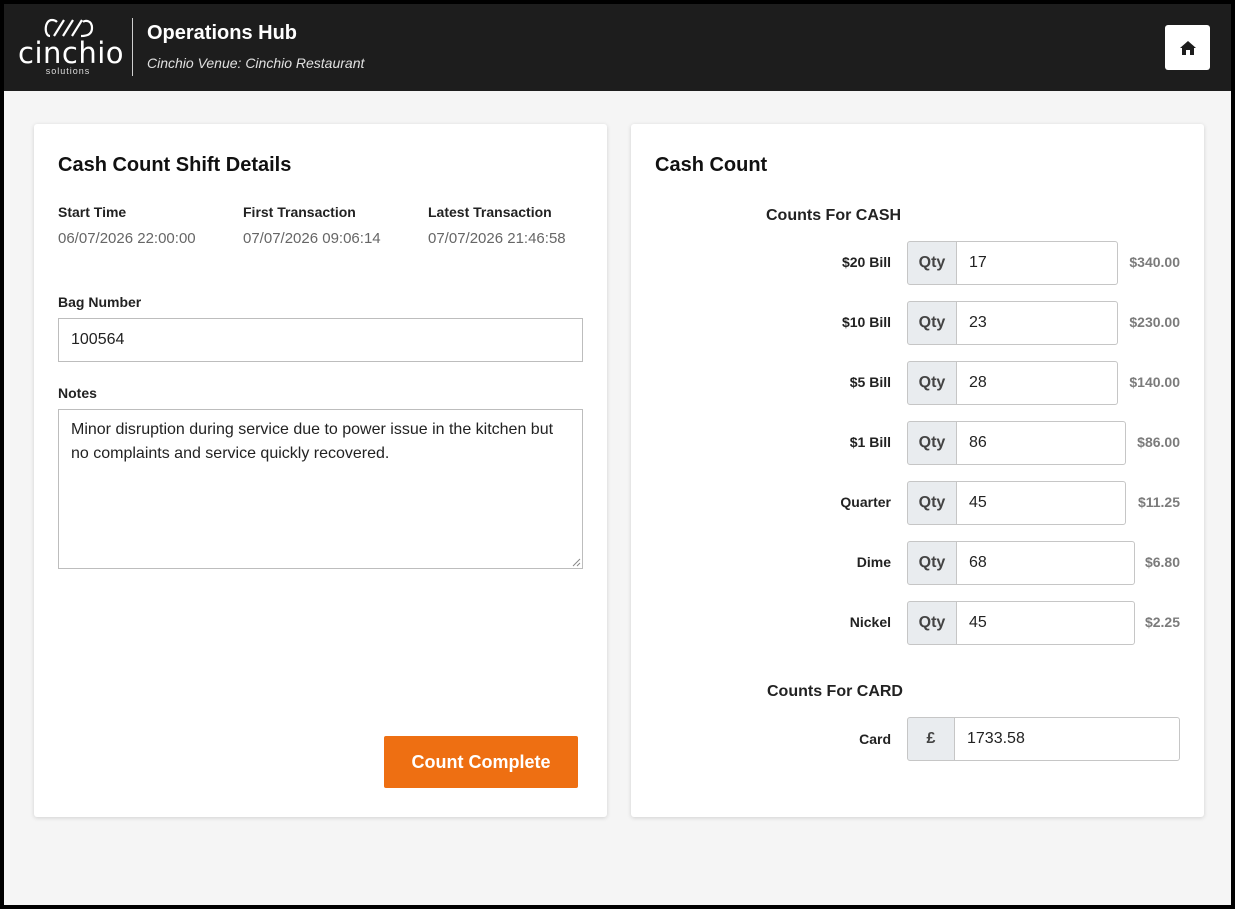  What do you see at coordinates (222, 33) in the screenshot?
I see `app-title: Operations Hub` at bounding box center [222, 33].